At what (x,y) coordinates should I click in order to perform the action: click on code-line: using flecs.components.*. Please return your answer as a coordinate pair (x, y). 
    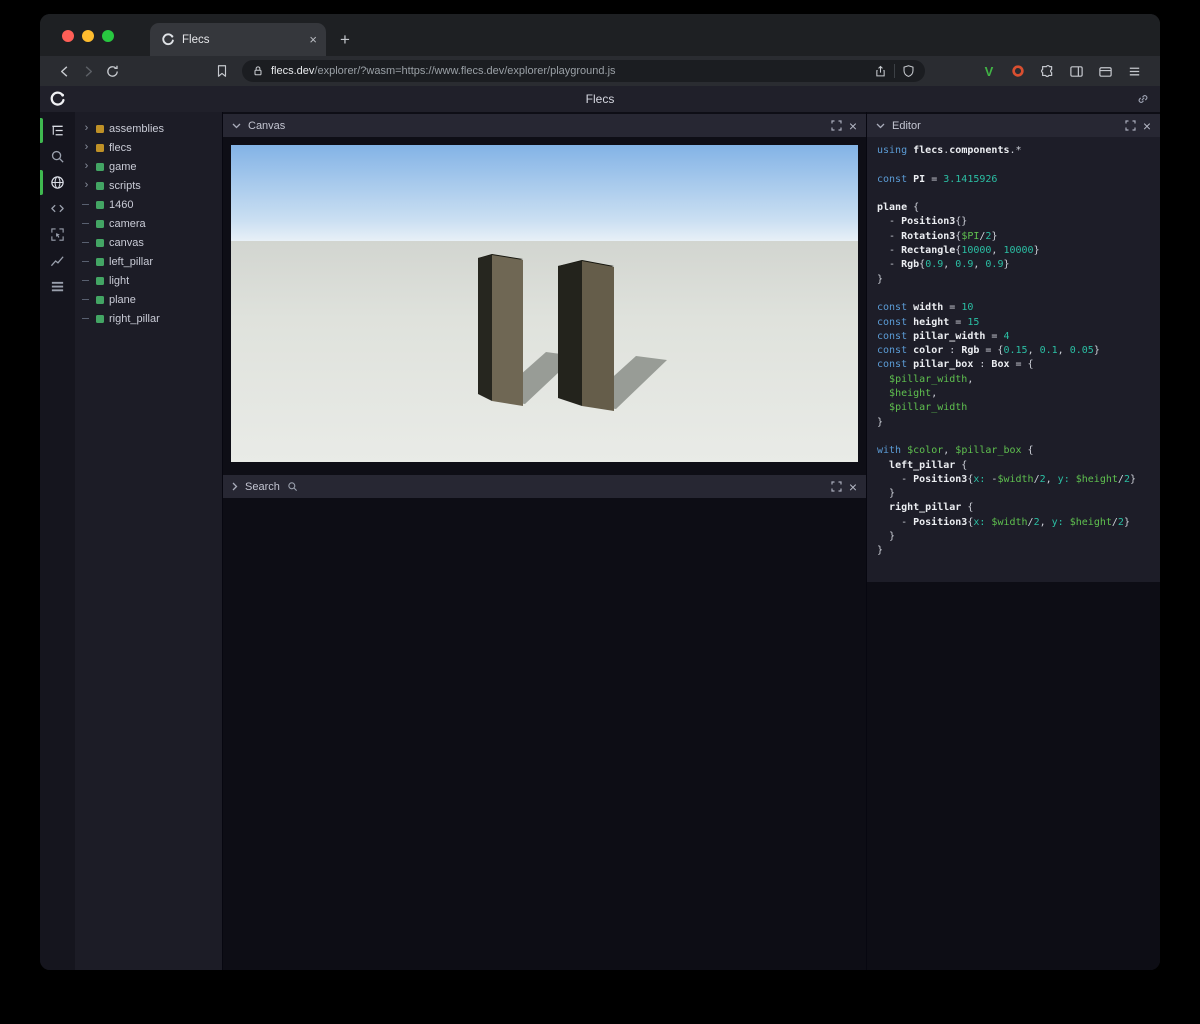
    Looking at the image, I should click on (949, 150).